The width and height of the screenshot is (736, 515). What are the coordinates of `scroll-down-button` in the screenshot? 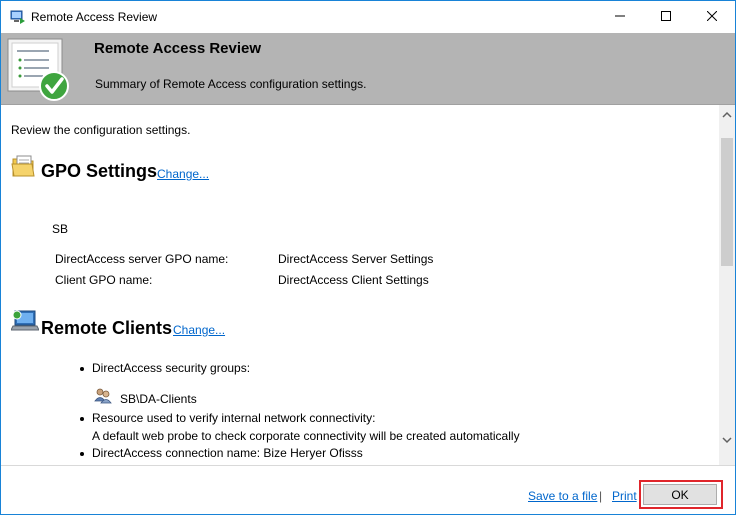 It's located at (727, 439).